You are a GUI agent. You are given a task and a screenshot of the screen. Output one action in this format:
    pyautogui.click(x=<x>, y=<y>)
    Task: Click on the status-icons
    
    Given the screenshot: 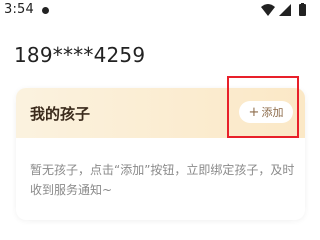 What is the action you would take?
    pyautogui.click(x=287, y=10)
    